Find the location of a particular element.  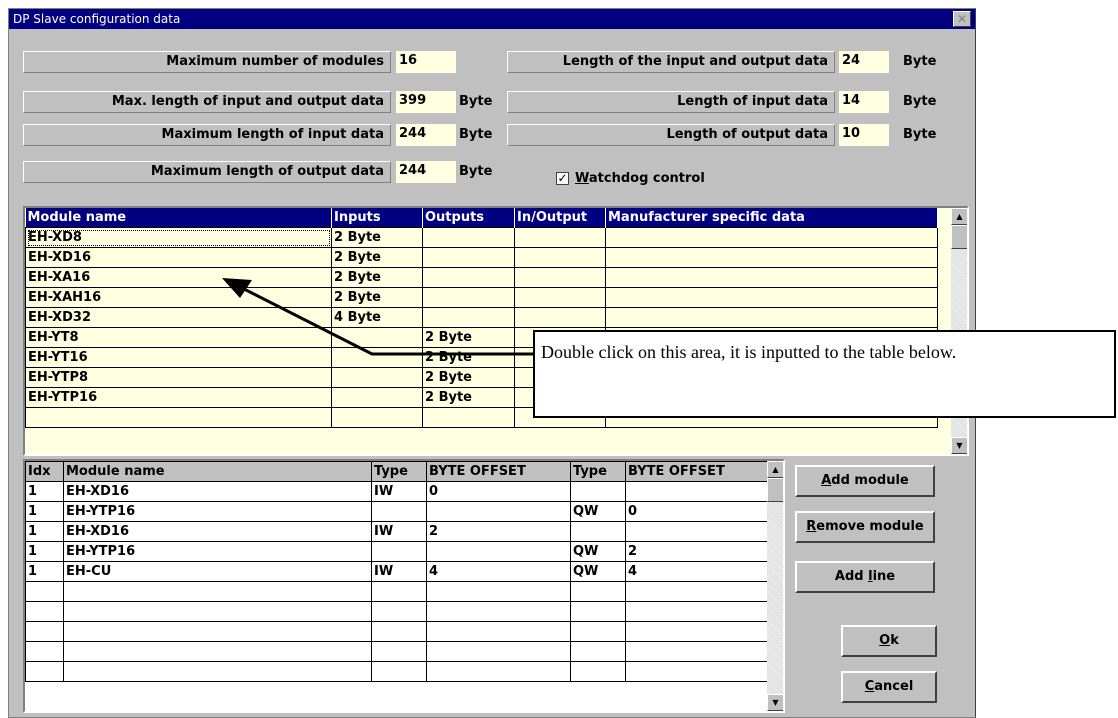

arrow-head-icon is located at coordinates (237, 288).